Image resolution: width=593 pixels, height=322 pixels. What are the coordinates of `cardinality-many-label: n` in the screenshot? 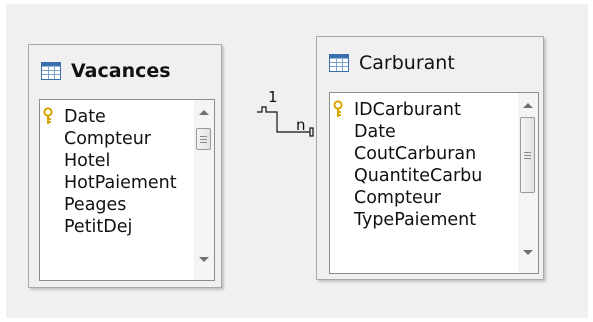 It's located at (301, 125).